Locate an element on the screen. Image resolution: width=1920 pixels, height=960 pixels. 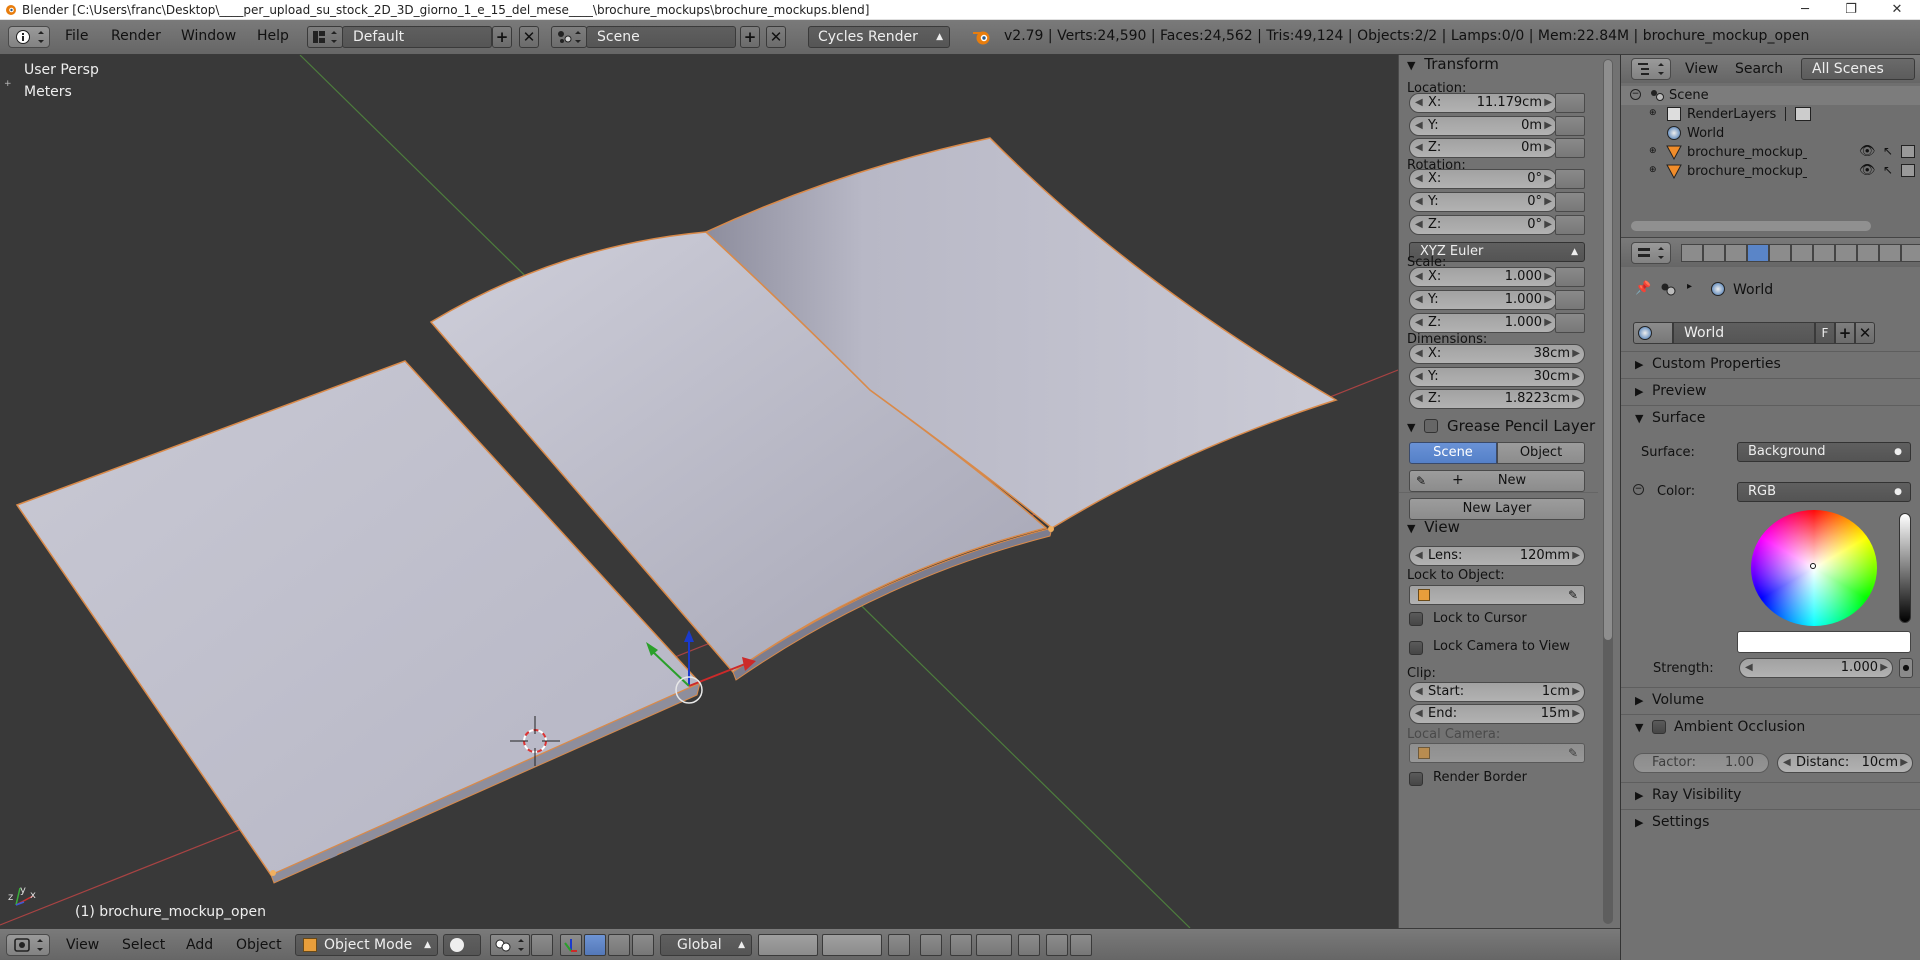
world-tab-icon is located at coordinates (1758, 253).